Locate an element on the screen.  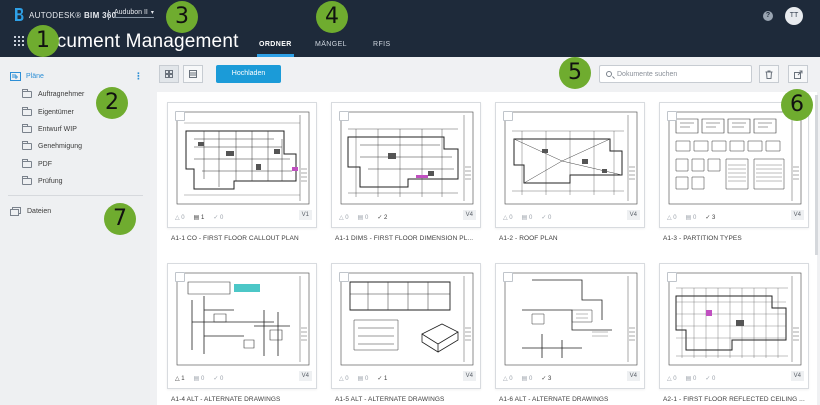
annotation-badge: 4 is located at coordinates (332, 17).